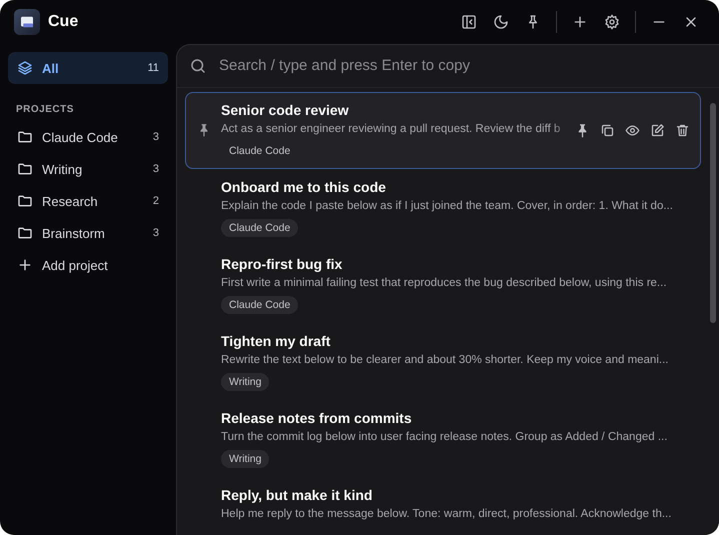 This screenshot has height=535, width=719. I want to click on prompt-title: Tighten my draft, so click(275, 341).